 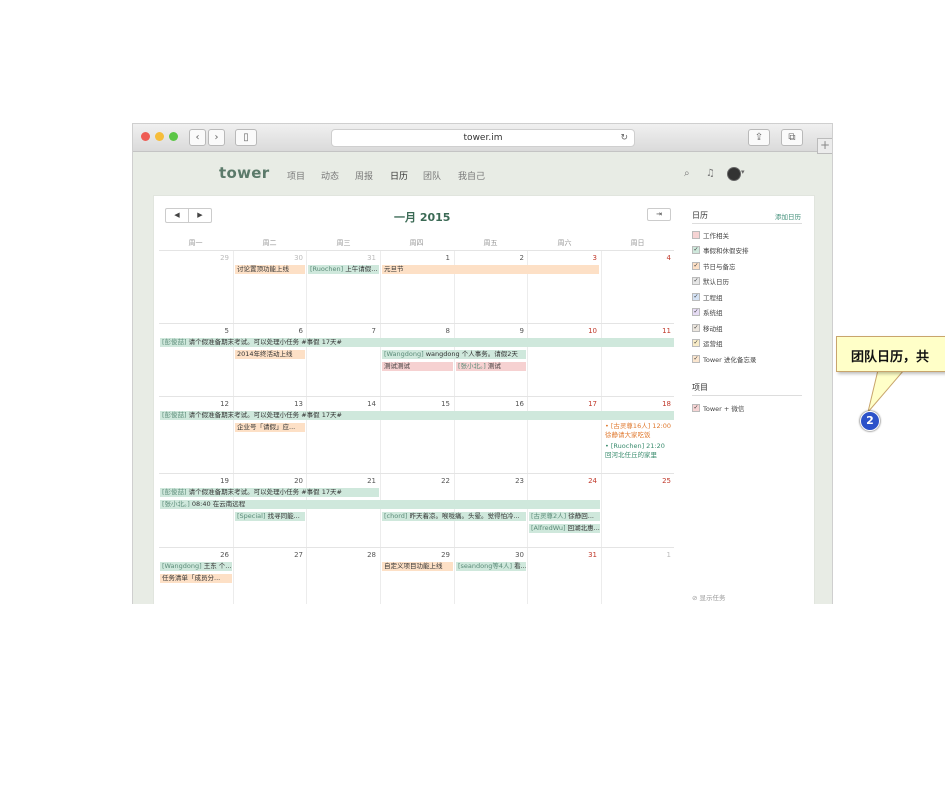 I want to click on day-number: 16, so click(x=489, y=404).